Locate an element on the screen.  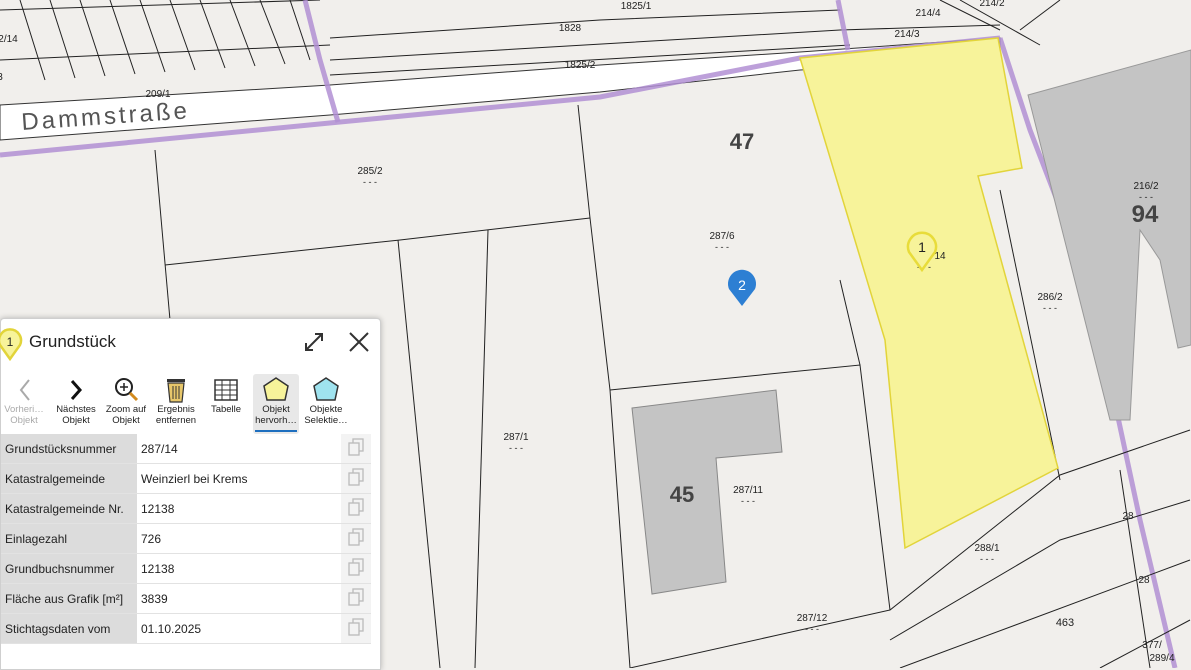
active-underline is located at coordinates (276, 431).